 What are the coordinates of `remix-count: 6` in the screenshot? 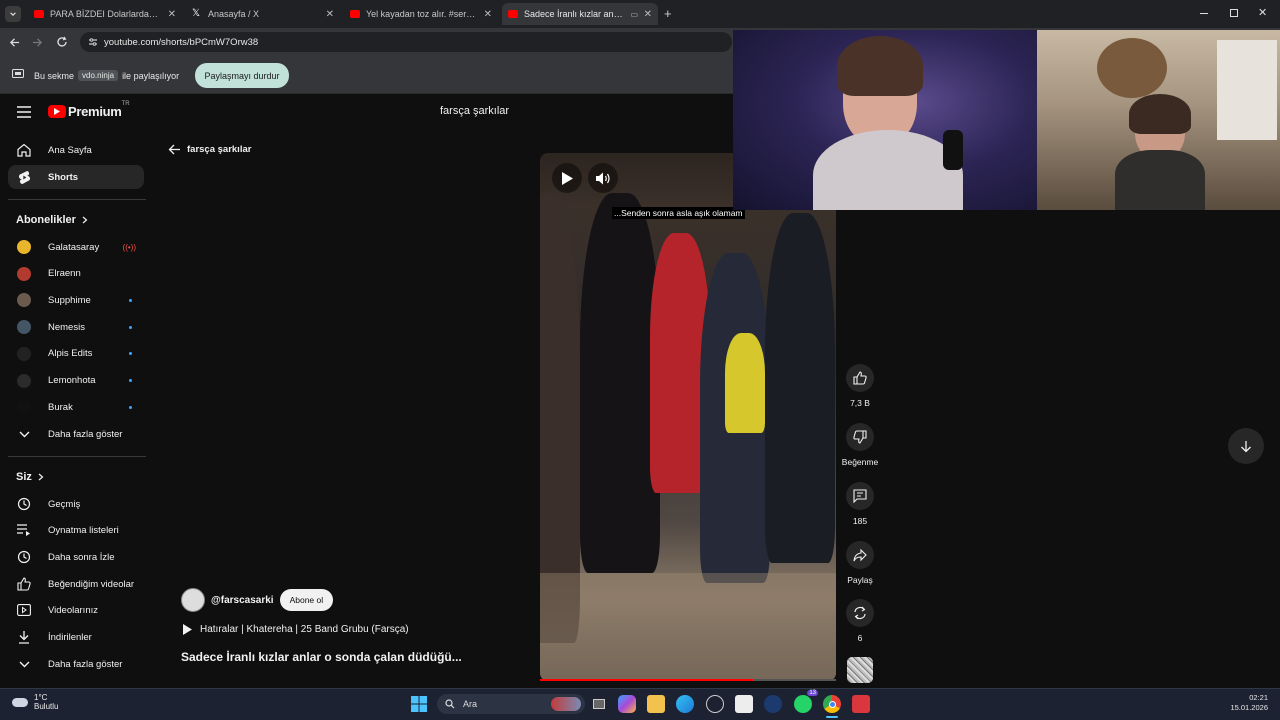 It's located at (860, 638).